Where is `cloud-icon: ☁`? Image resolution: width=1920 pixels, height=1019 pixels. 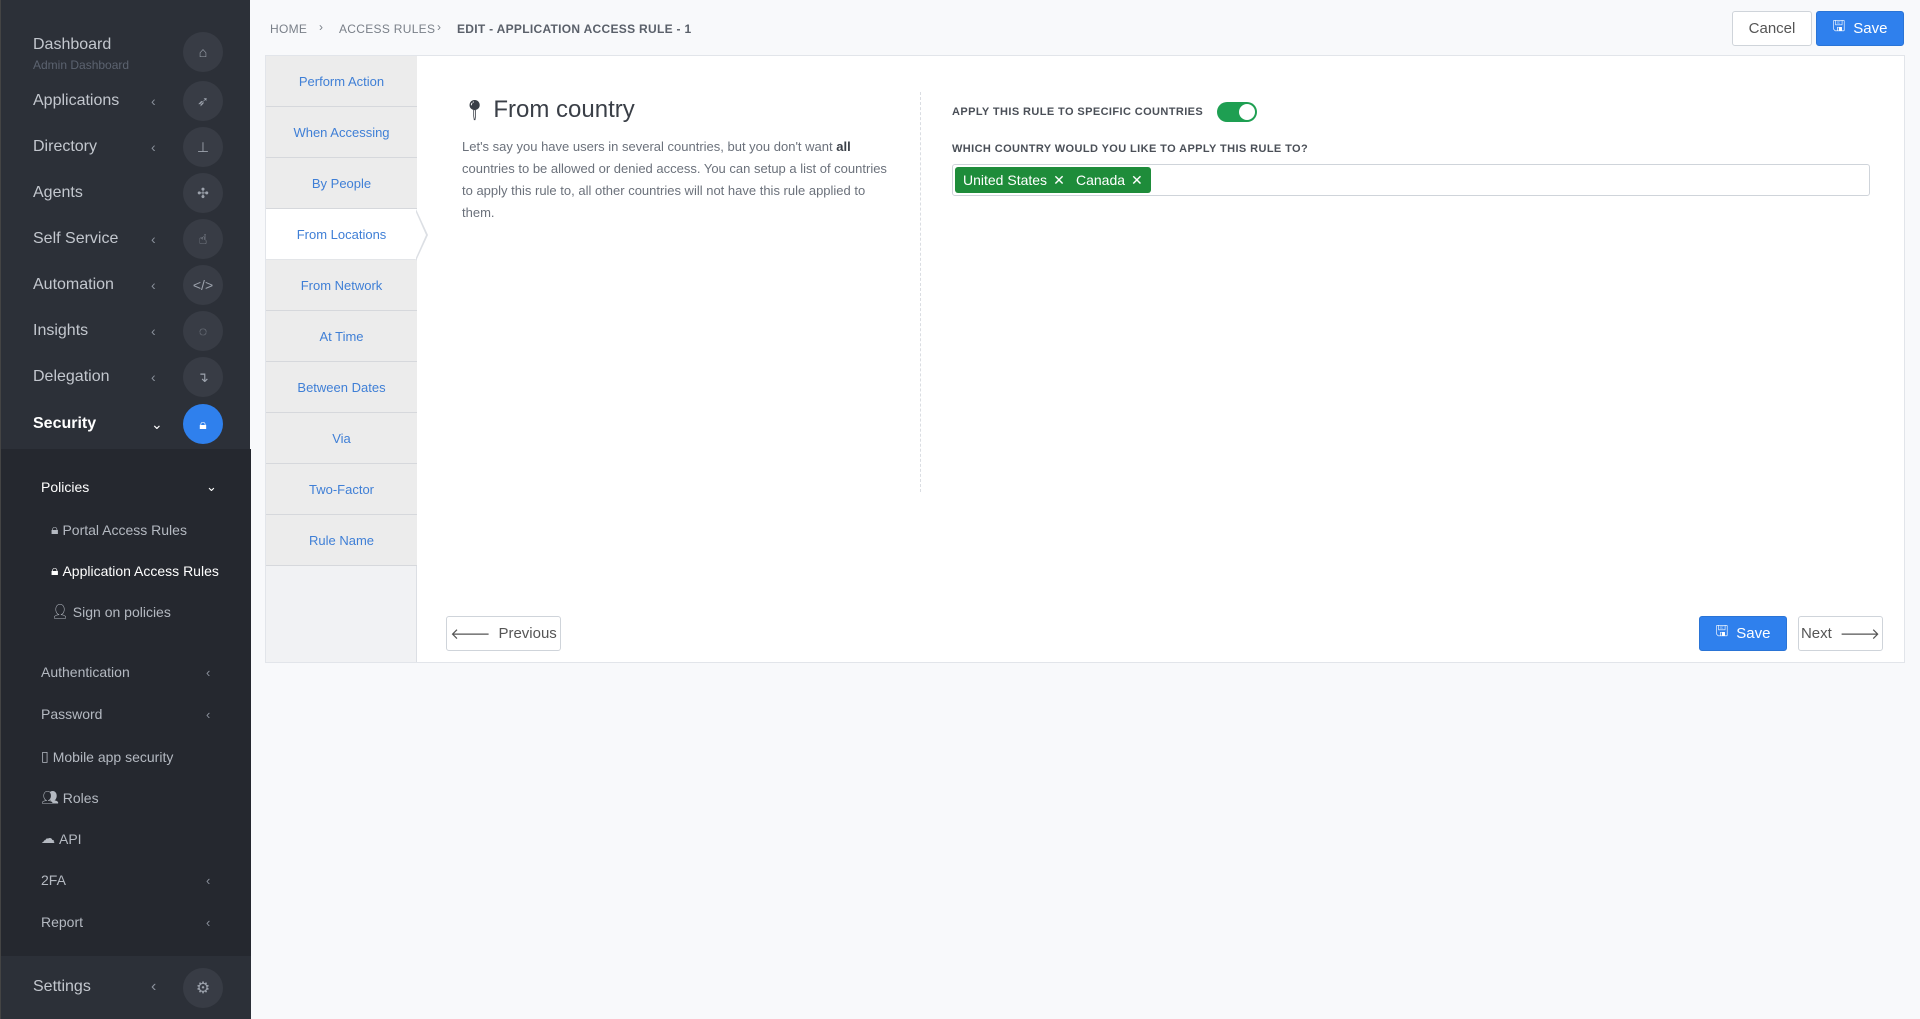 cloud-icon: ☁ is located at coordinates (48, 838).